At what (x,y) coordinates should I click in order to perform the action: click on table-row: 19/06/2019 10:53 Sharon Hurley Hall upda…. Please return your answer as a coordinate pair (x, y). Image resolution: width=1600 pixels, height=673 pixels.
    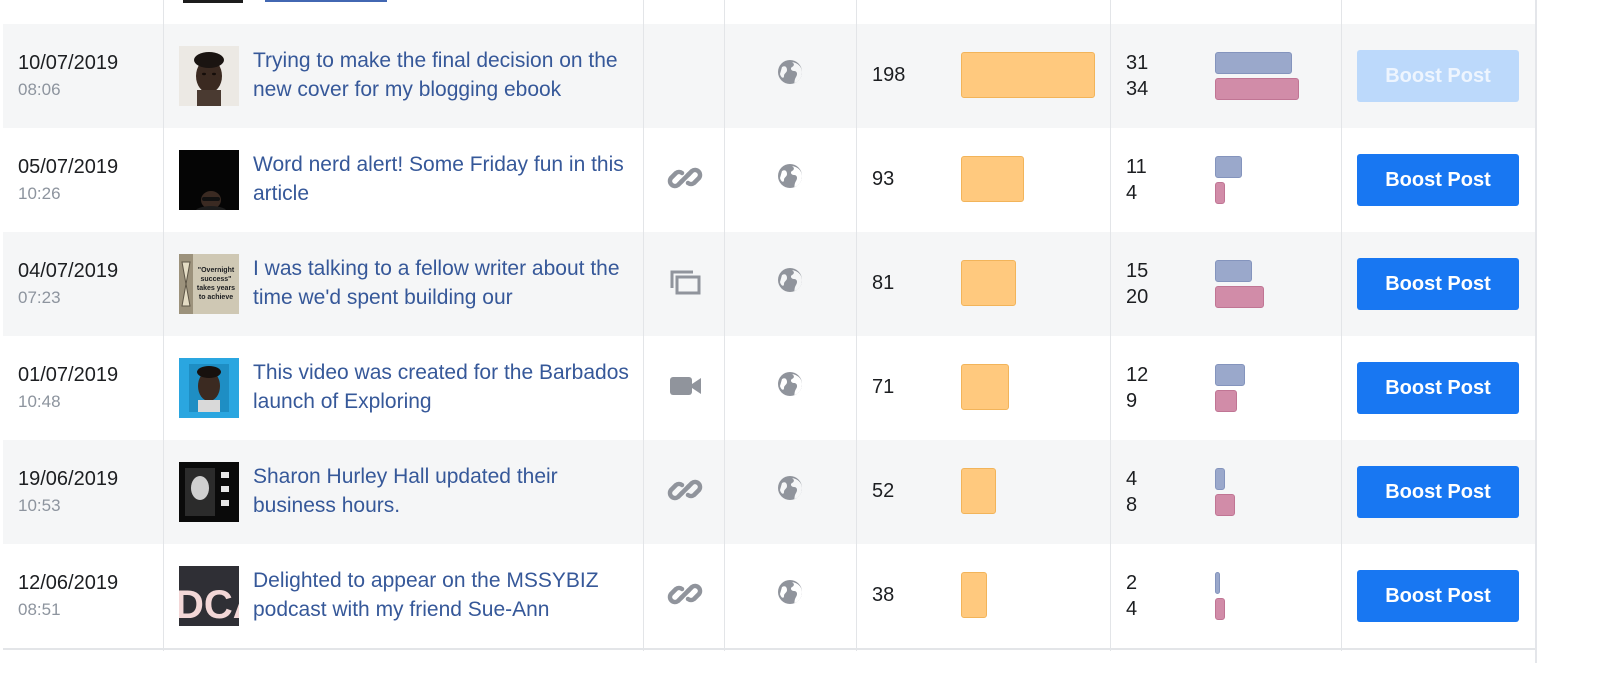
    Looking at the image, I should click on (769, 492).